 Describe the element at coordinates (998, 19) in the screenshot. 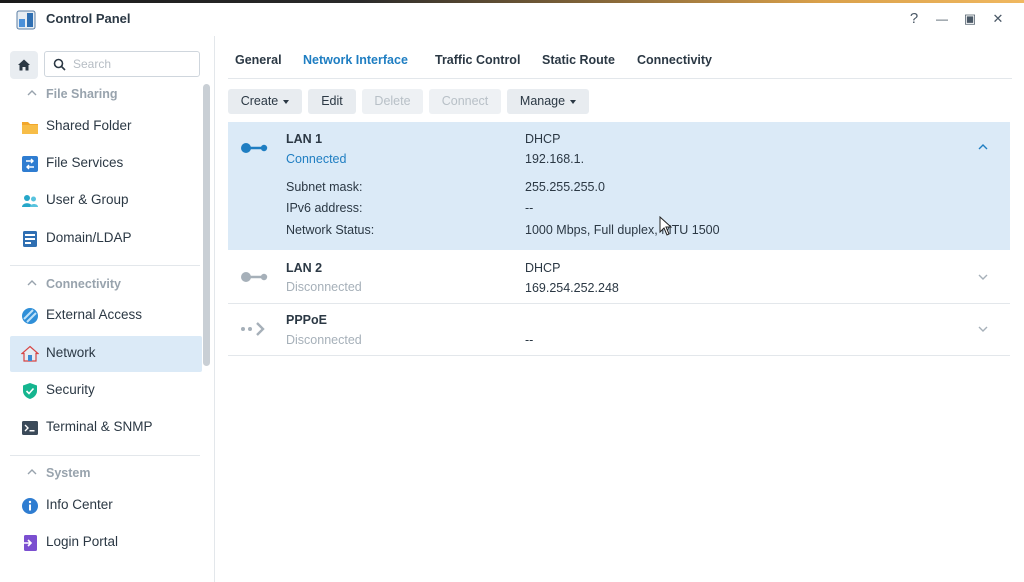

I see `close-button: ✕` at that location.